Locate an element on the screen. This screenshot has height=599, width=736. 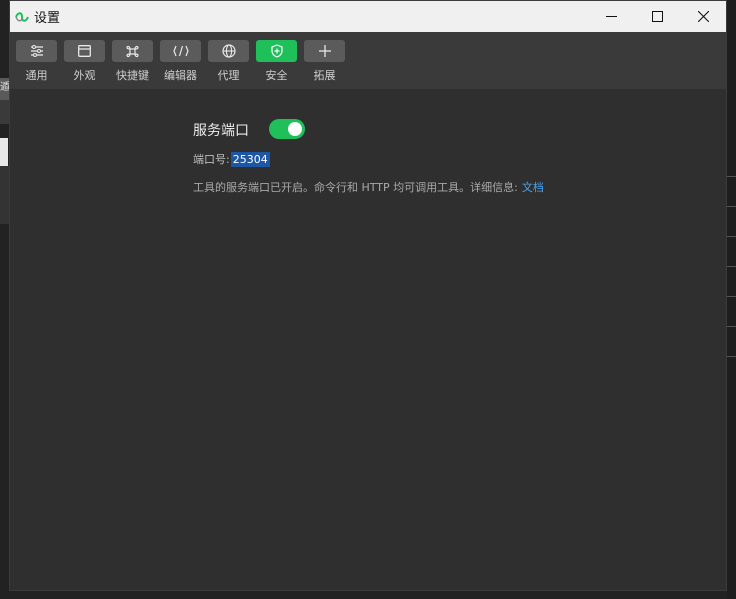
app-logo-icon is located at coordinates (22, 17).